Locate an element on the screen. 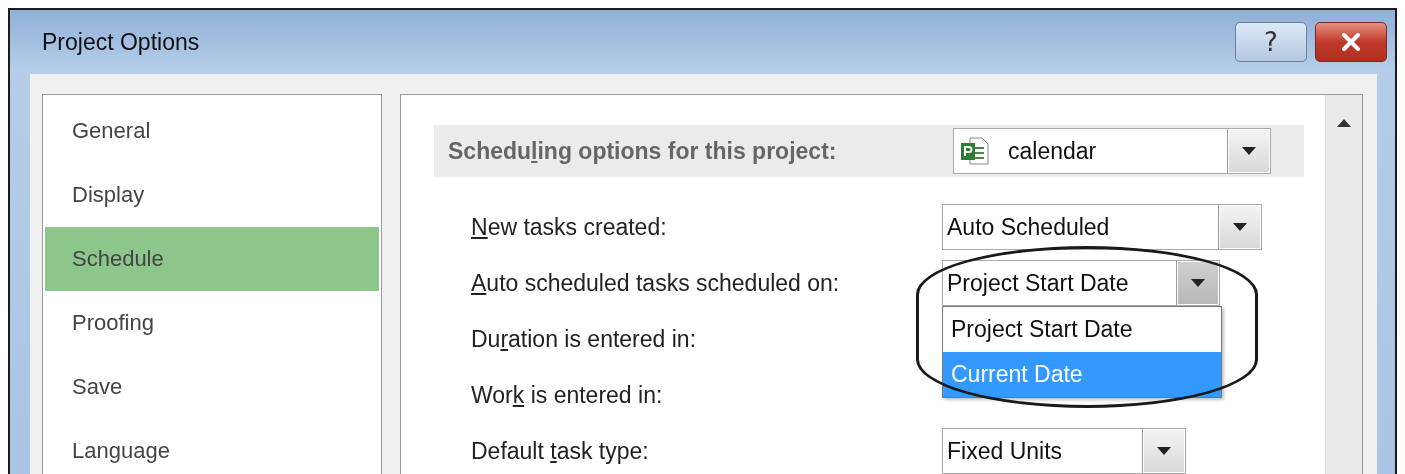 The height and width of the screenshot is (474, 1405). sidebar-item: Language is located at coordinates (212, 446).